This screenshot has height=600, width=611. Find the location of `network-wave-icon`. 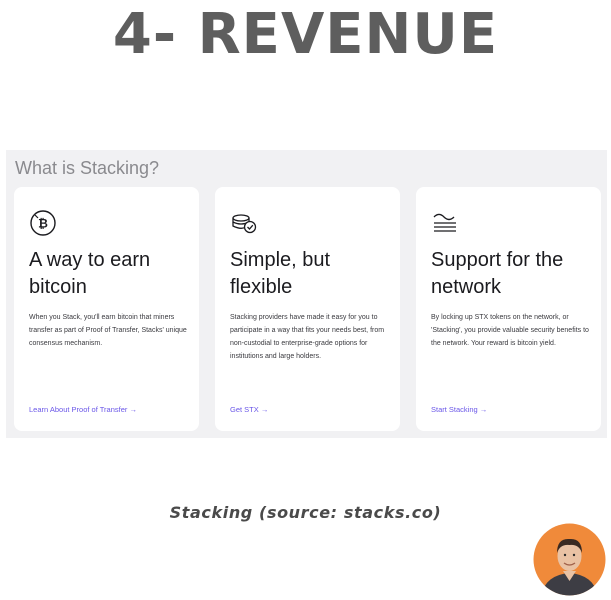

network-wave-icon is located at coordinates (444, 222).